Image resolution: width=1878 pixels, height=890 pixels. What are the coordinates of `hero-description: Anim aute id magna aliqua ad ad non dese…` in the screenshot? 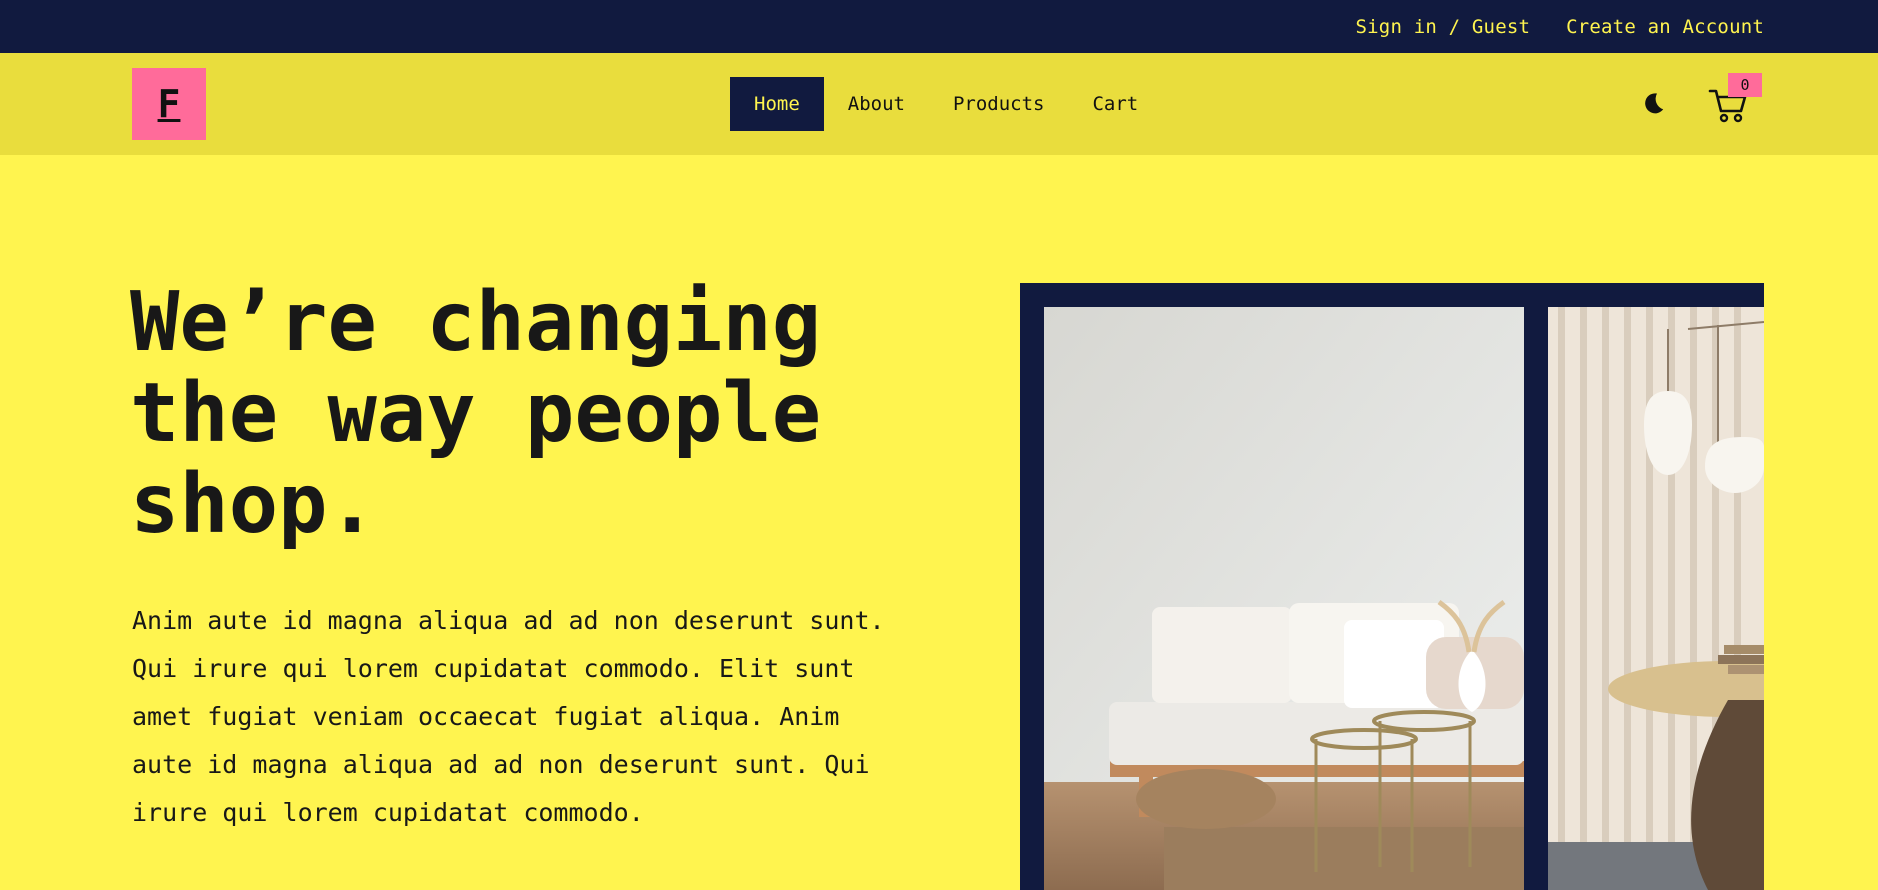 It's located at (508, 716).